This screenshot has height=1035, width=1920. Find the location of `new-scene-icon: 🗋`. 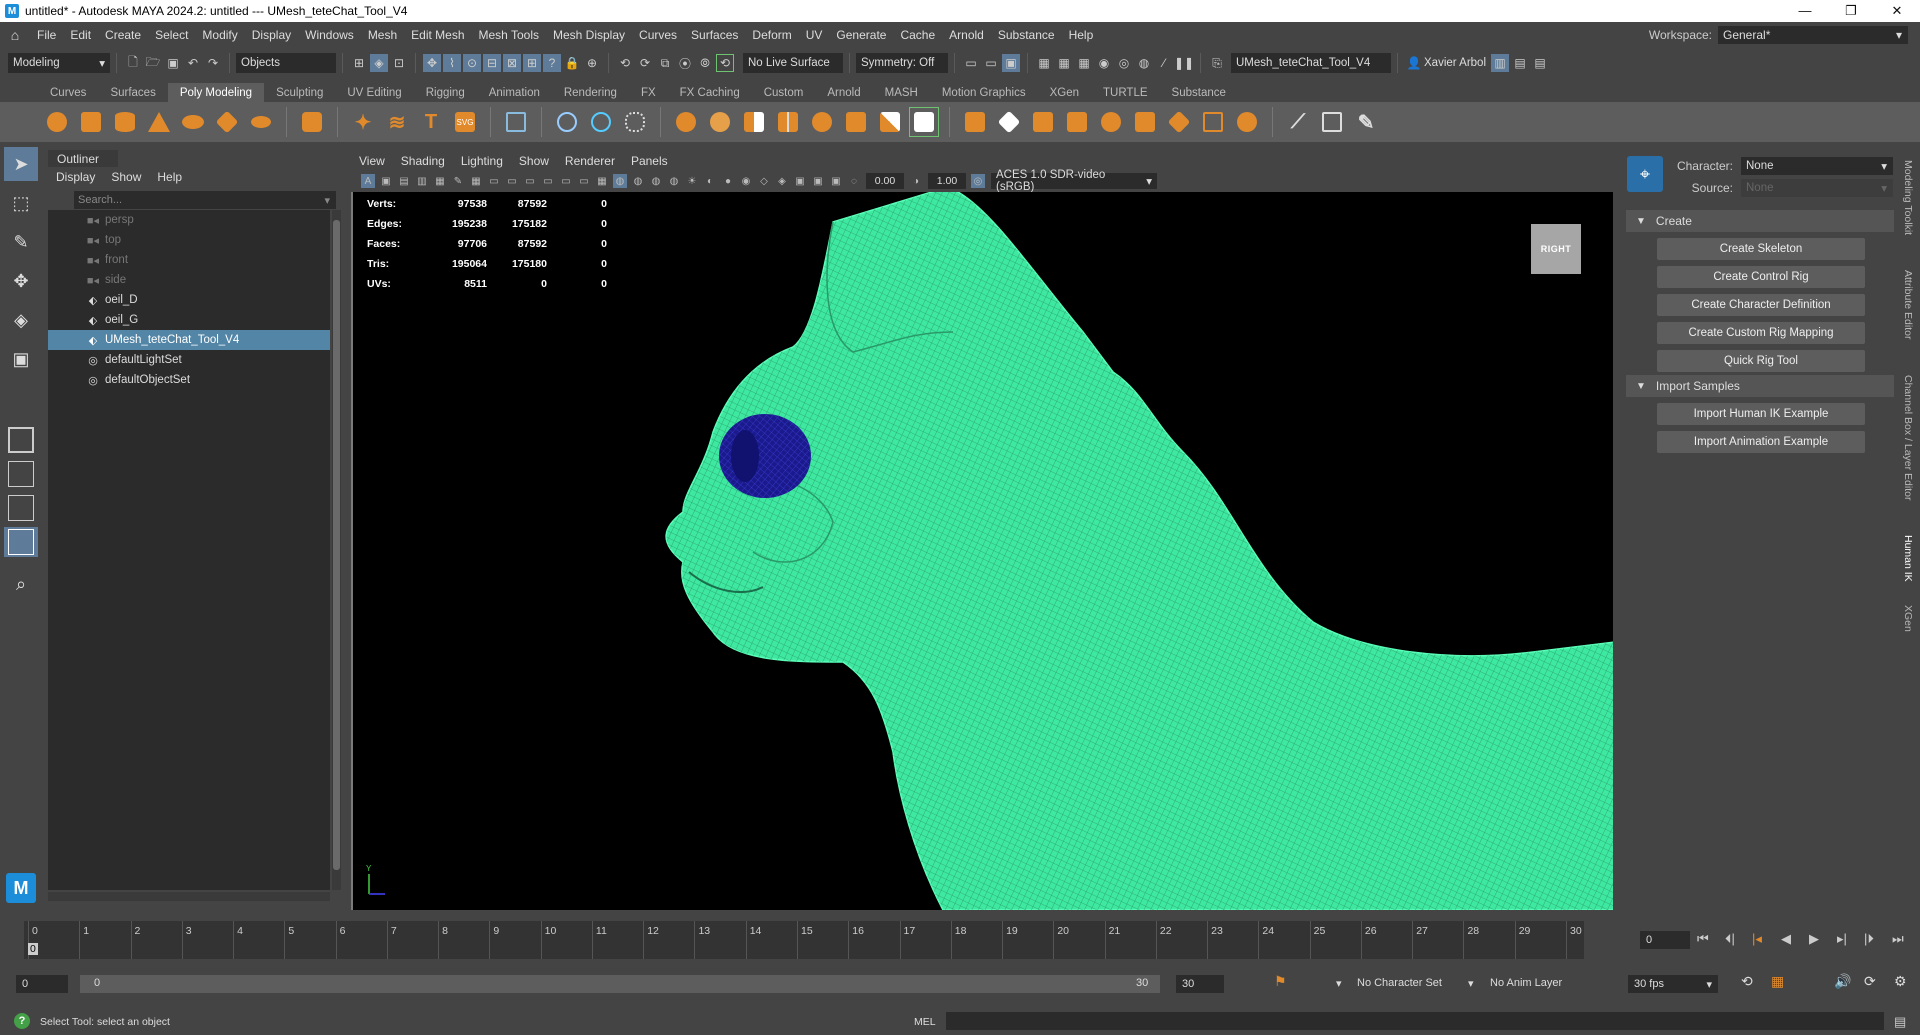

new-scene-icon: 🗋 is located at coordinates (133, 63).